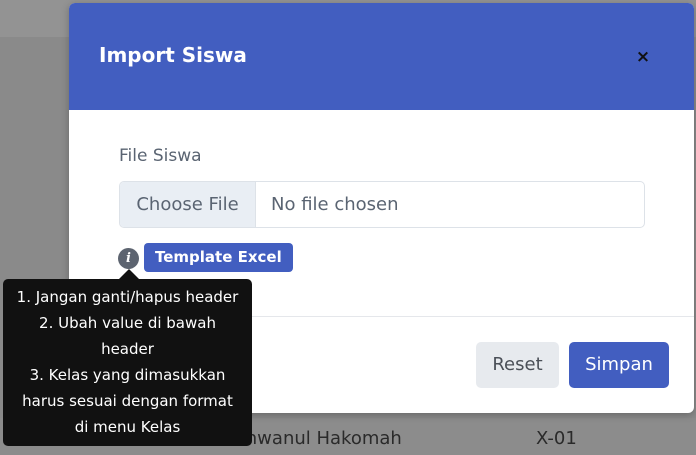 The image size is (696, 455). What do you see at coordinates (127, 349) in the screenshot?
I see `tooltip-line: header` at bounding box center [127, 349].